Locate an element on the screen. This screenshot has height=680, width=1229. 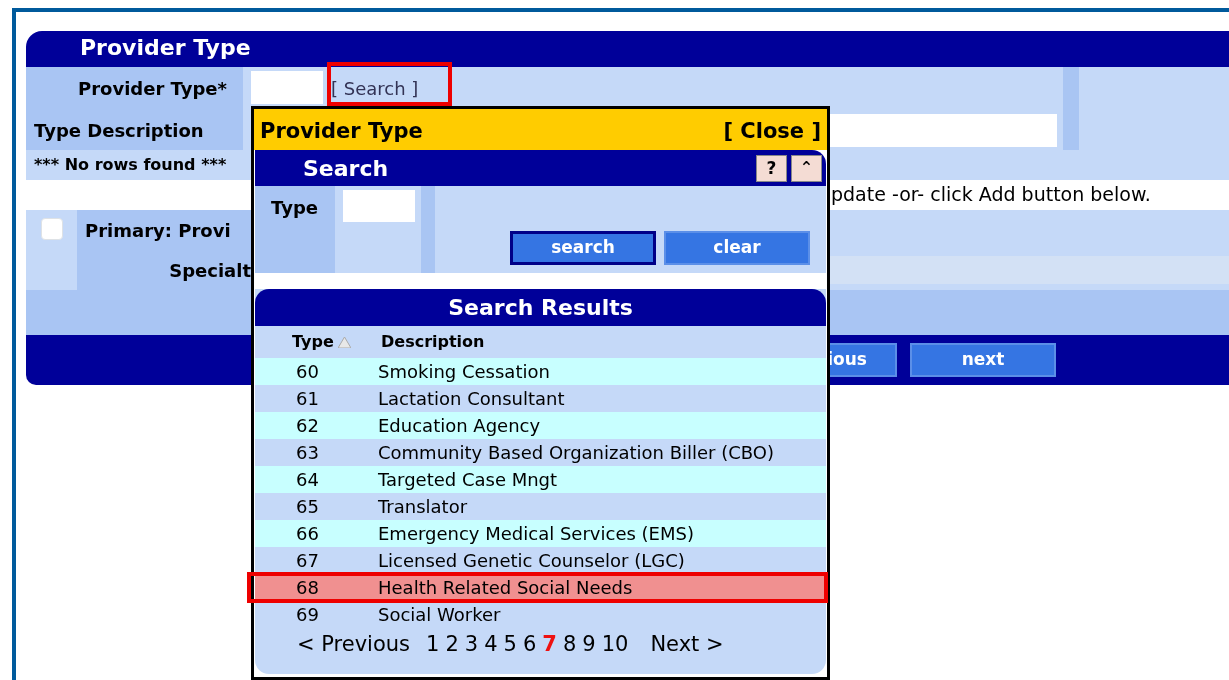
result-row: 64 Targeted Case Mngt is located at coordinates (540, 479).